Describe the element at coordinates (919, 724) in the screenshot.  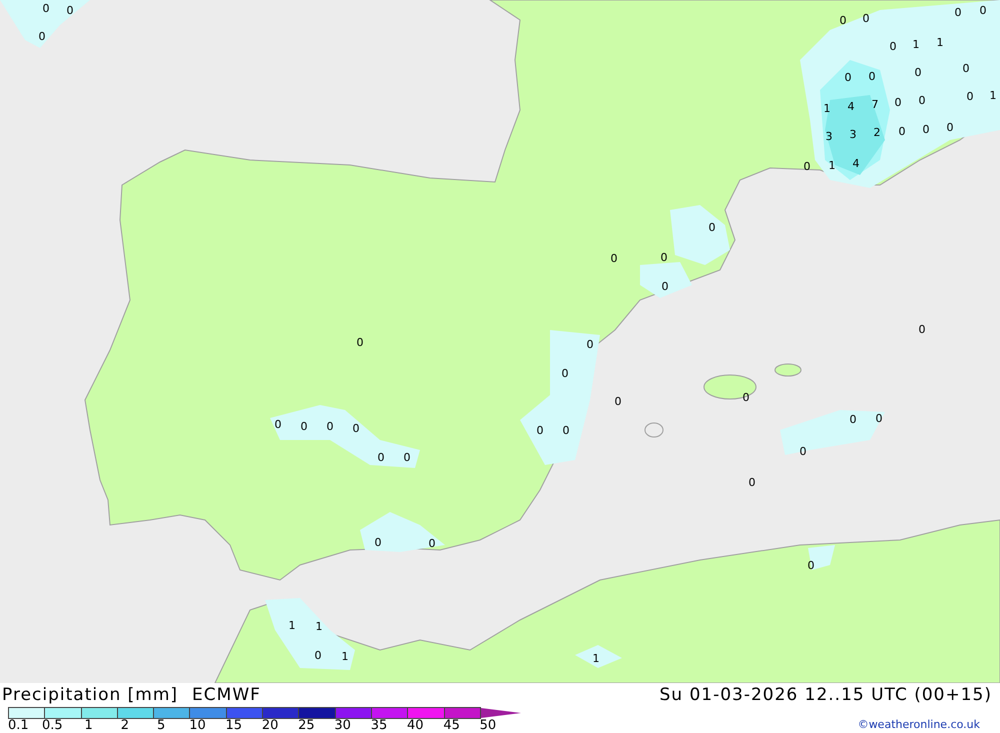
I see `credit-link: ©weatheronline.co.uk` at that location.